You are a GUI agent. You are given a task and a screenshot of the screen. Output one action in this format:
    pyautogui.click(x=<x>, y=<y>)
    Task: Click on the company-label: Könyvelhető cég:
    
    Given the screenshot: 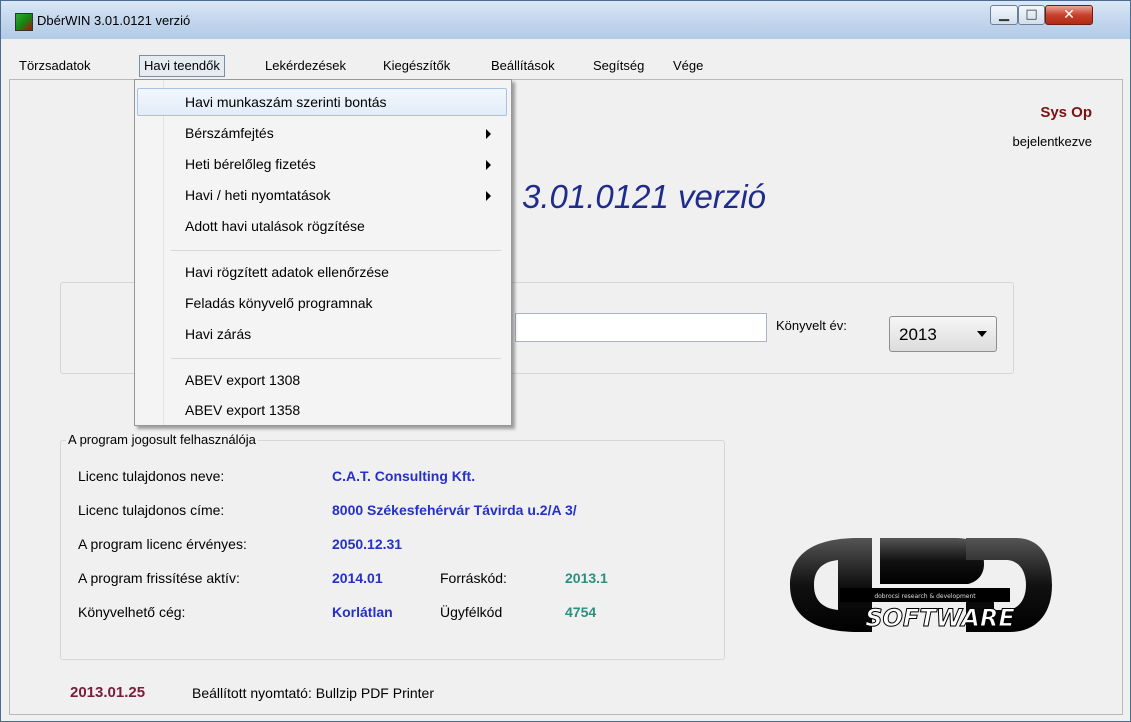 What is the action you would take?
    pyautogui.click(x=132, y=612)
    